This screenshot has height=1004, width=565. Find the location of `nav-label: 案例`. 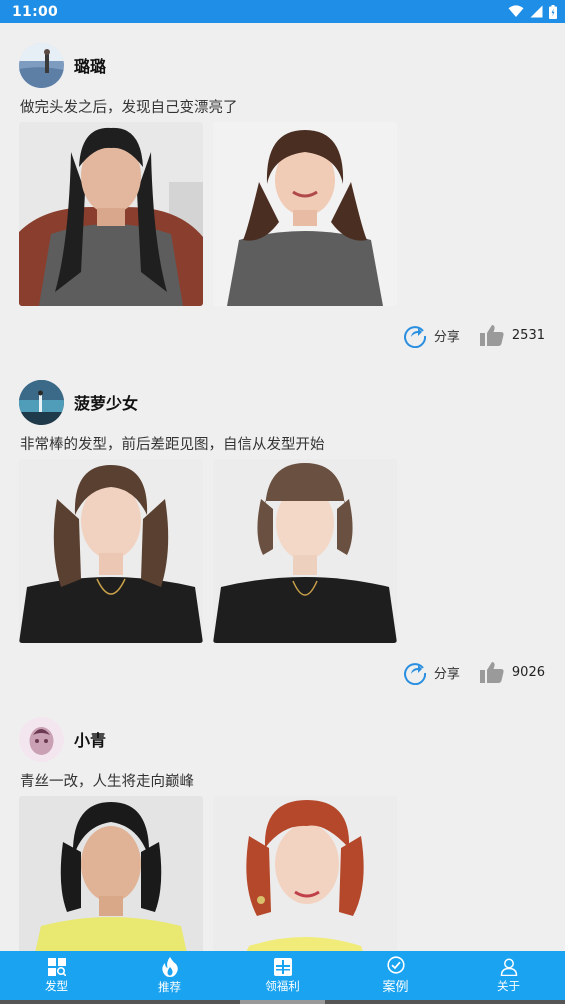

nav-label: 案例 is located at coordinates (395, 987).